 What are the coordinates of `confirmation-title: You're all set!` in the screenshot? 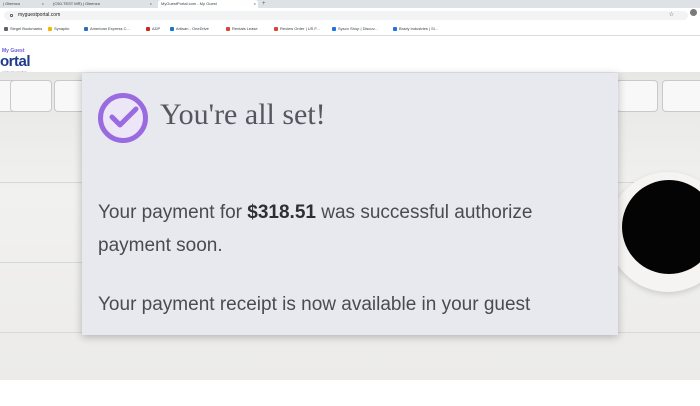 It's located at (243, 114).